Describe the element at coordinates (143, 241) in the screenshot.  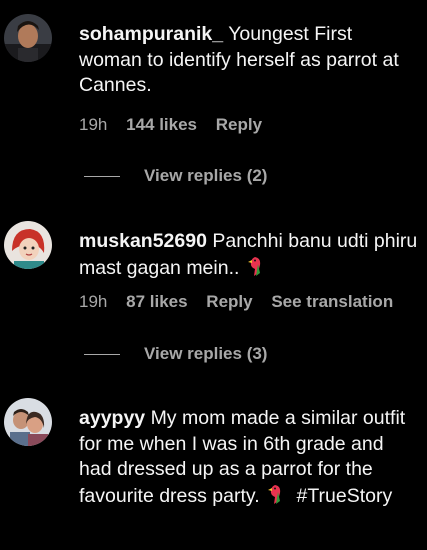
I see `username: muskan52690` at that location.